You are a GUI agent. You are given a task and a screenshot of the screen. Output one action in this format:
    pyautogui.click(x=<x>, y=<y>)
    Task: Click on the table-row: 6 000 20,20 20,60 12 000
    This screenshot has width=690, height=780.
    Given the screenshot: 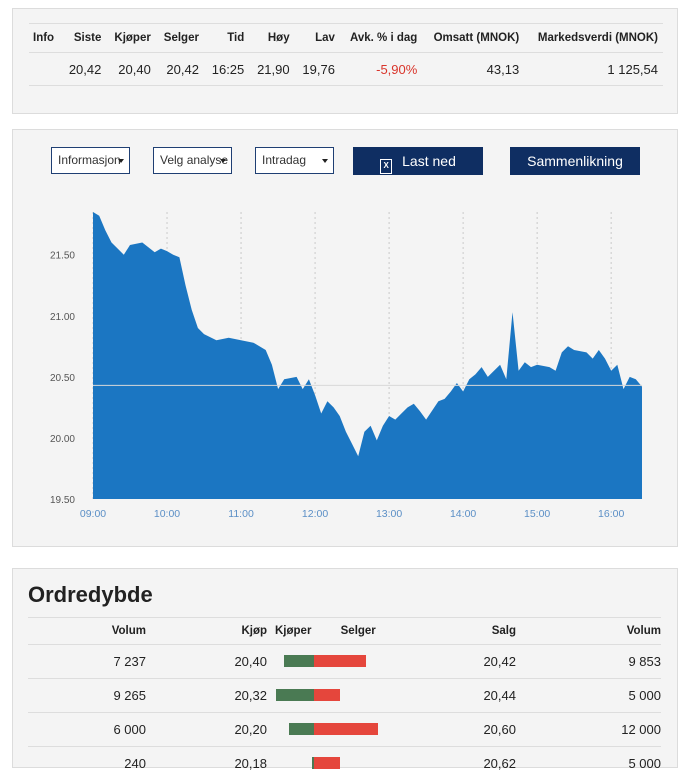 What is the action you would take?
    pyautogui.click(x=344, y=730)
    